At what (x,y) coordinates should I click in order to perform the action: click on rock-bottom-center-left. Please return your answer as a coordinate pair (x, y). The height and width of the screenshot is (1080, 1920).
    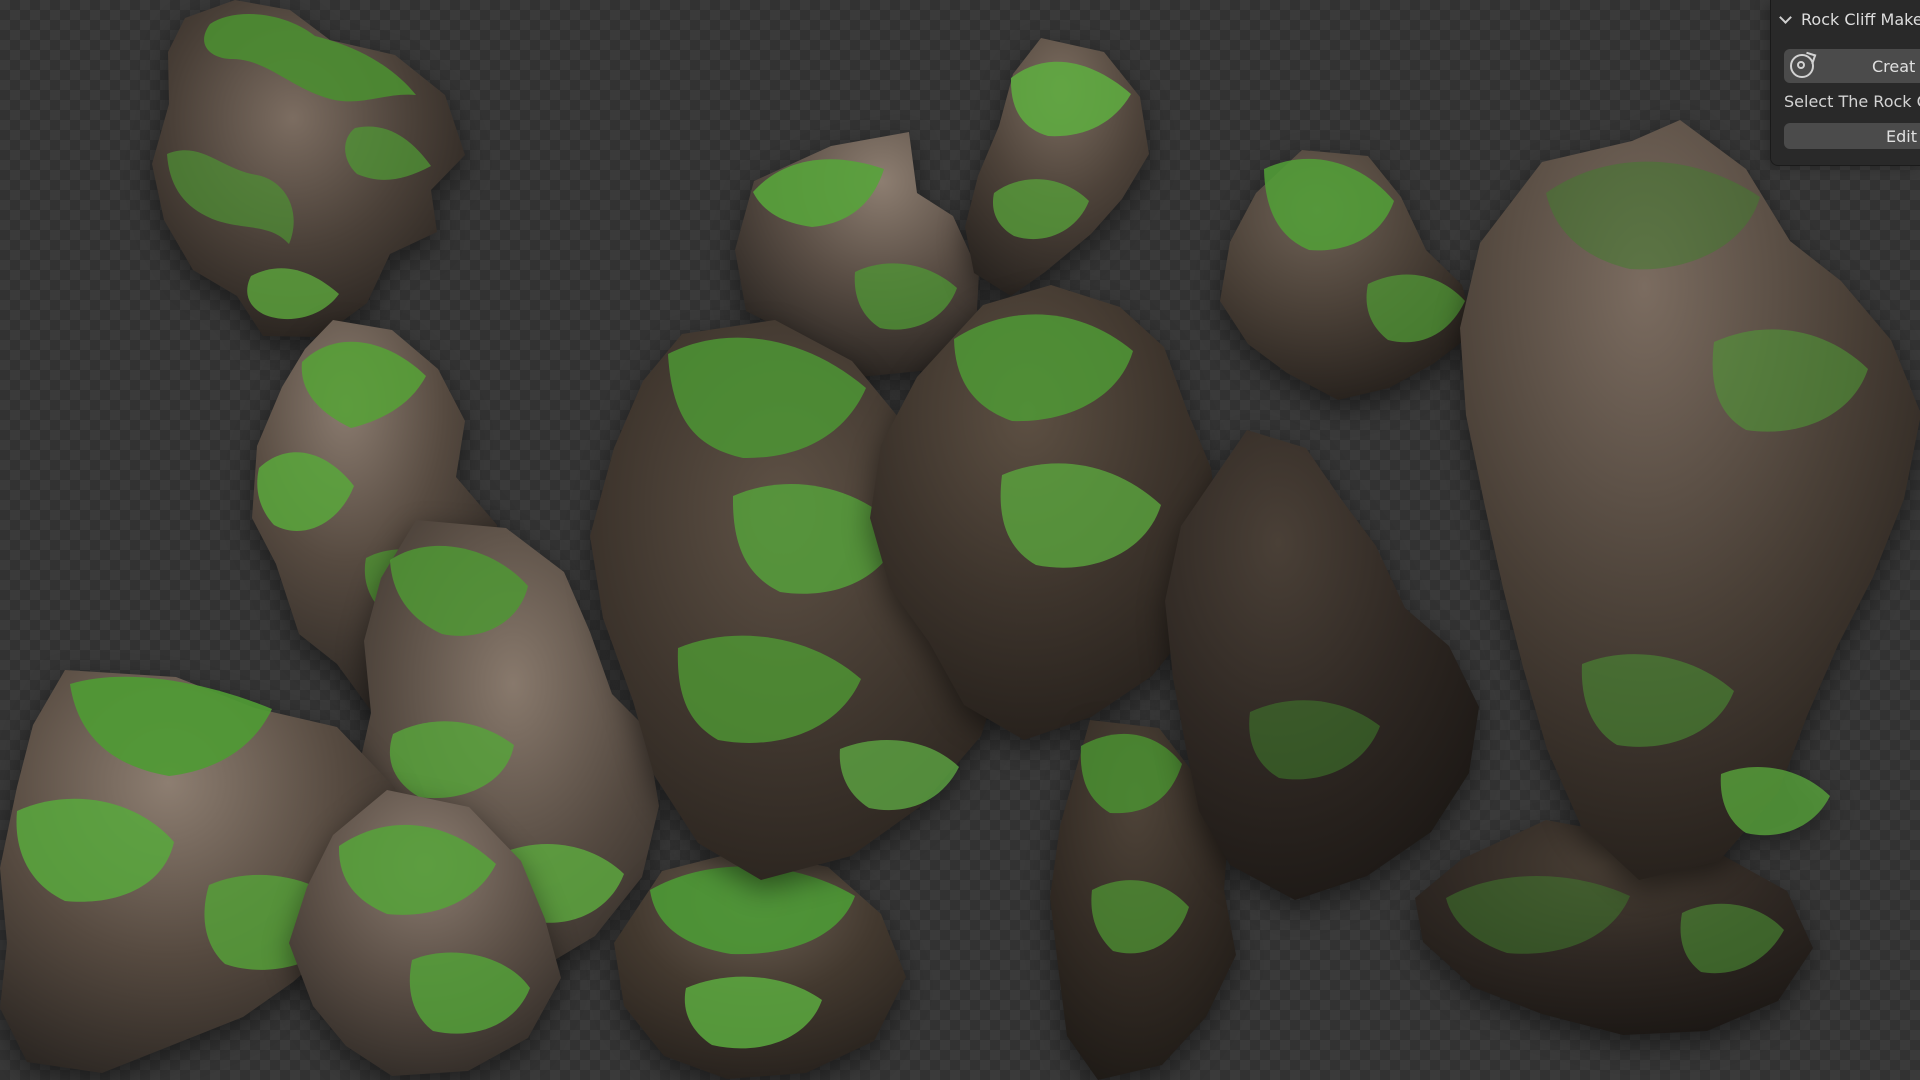
    Looking at the image, I should click on (760, 965).